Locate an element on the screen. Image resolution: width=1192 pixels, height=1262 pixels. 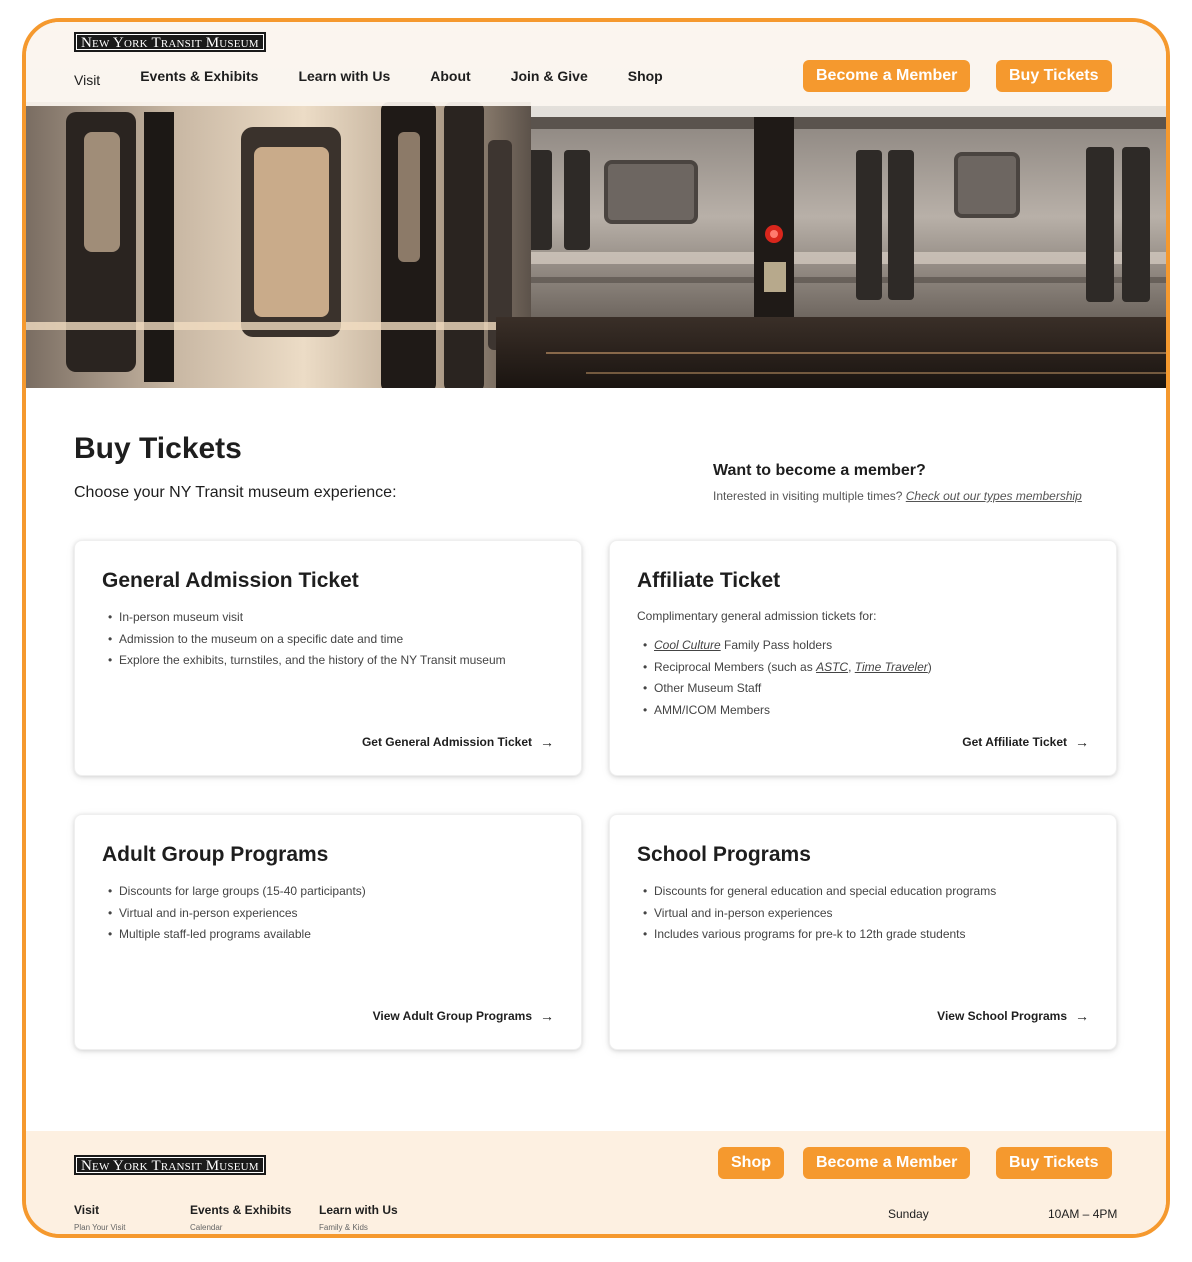
nav-item-learn-with-us: Learn with Us is located at coordinates (344, 76).